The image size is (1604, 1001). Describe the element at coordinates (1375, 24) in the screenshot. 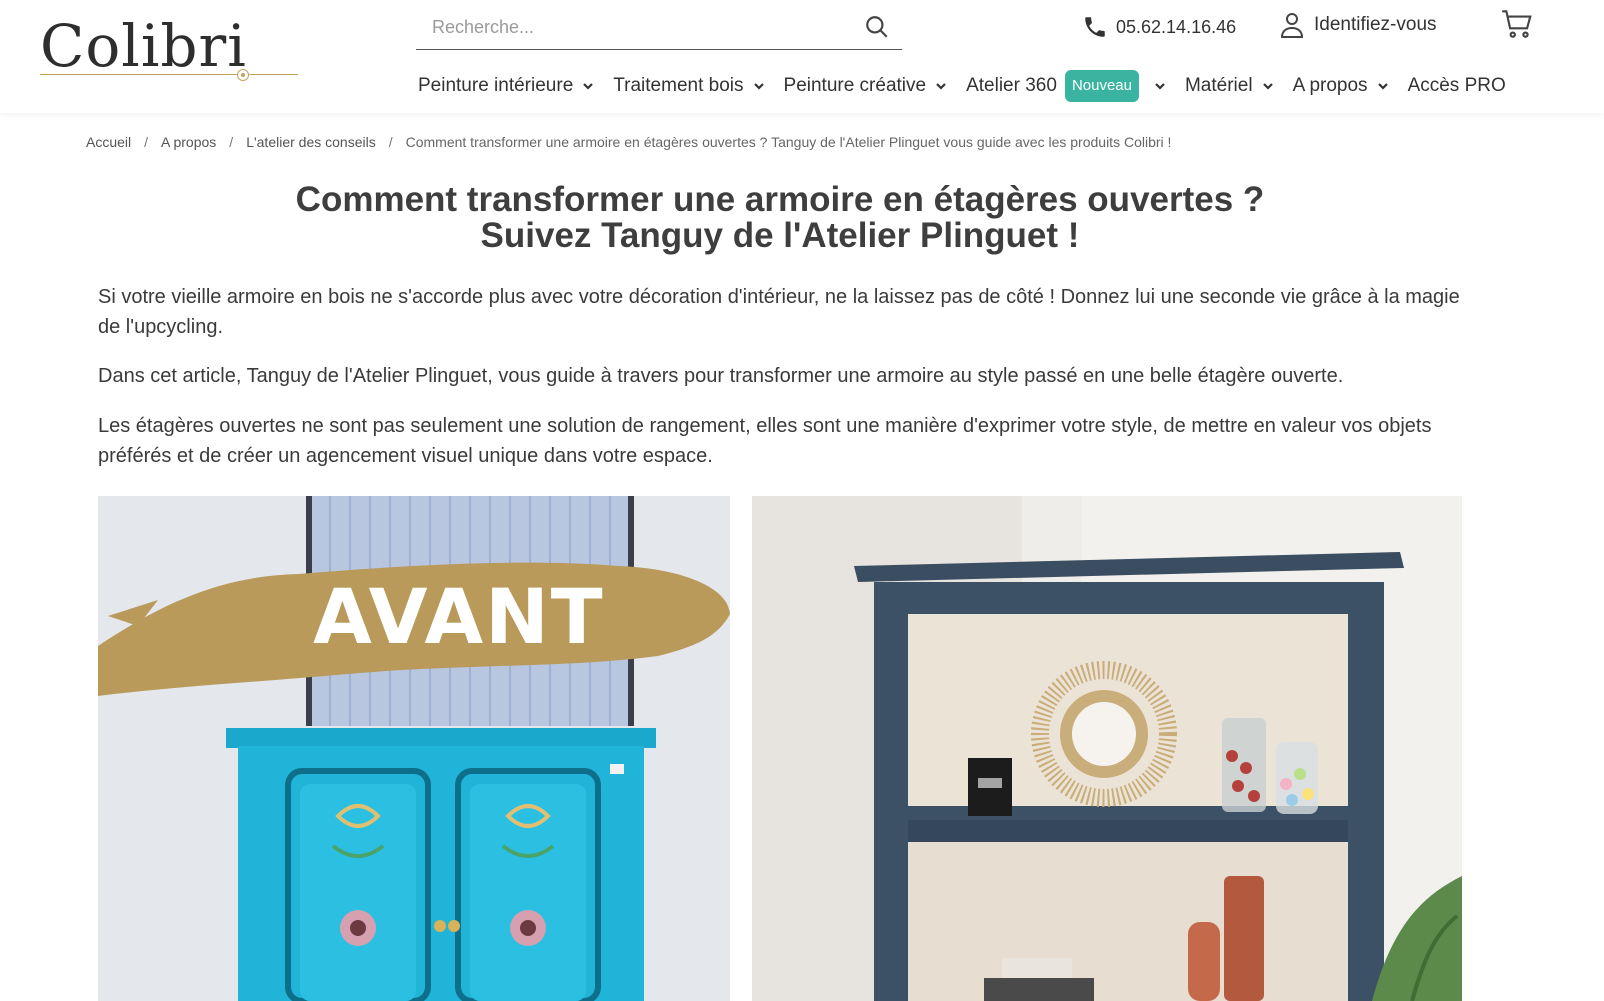

I see `account-label: Identifiez-vous` at that location.